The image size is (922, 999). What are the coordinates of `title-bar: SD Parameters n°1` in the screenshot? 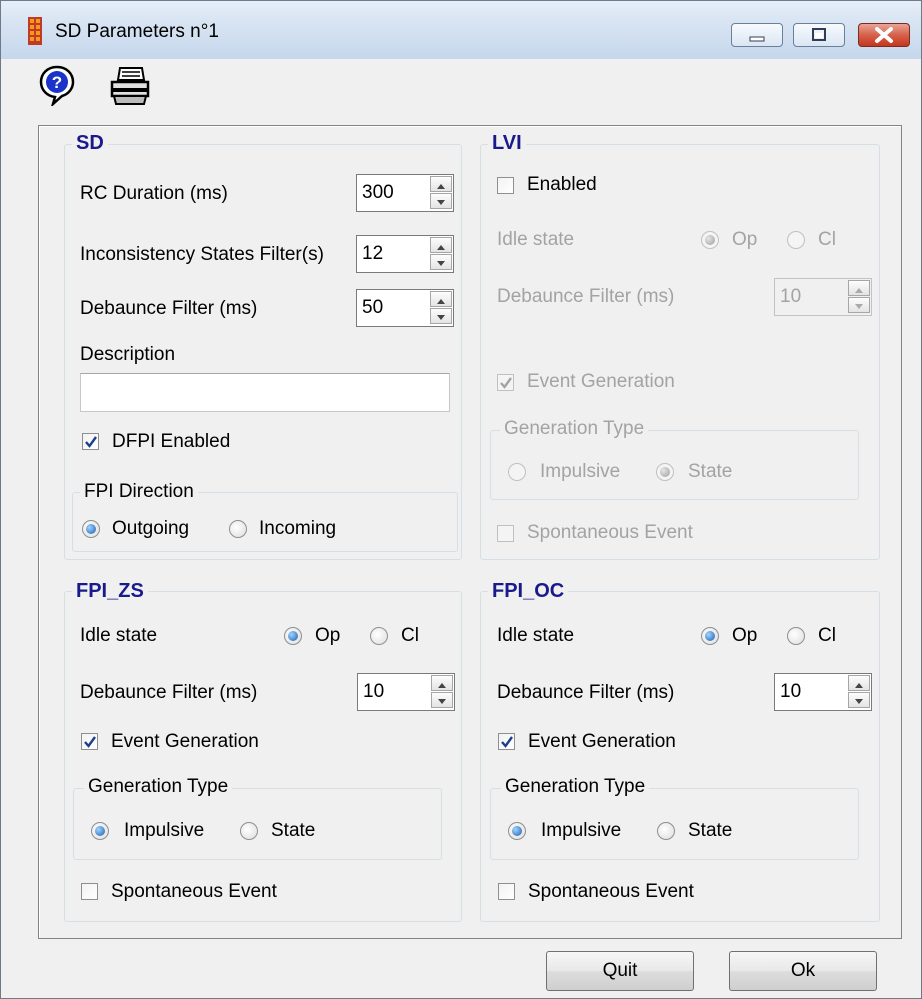 It's located at (461, 30).